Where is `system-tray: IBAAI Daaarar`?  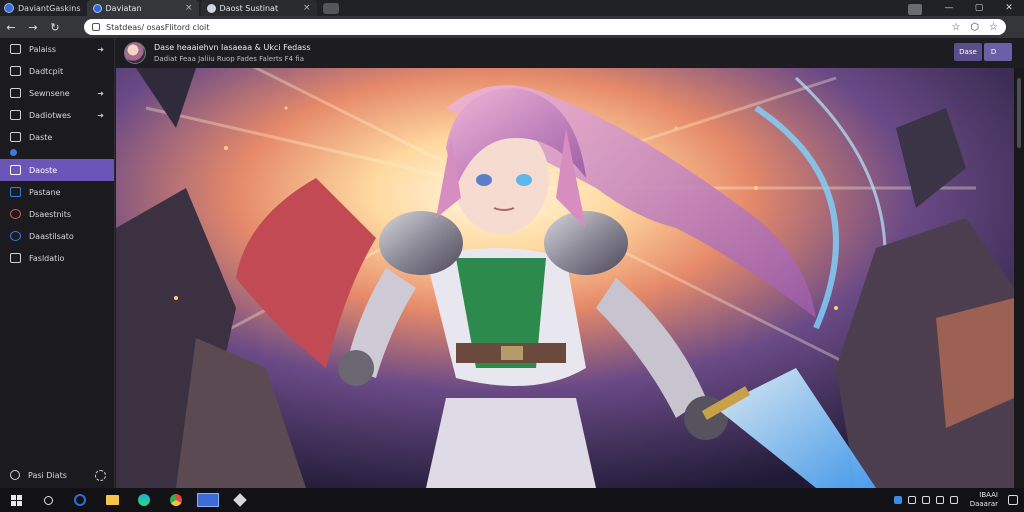 system-tray: IBAAI Daaarar is located at coordinates (955, 500).